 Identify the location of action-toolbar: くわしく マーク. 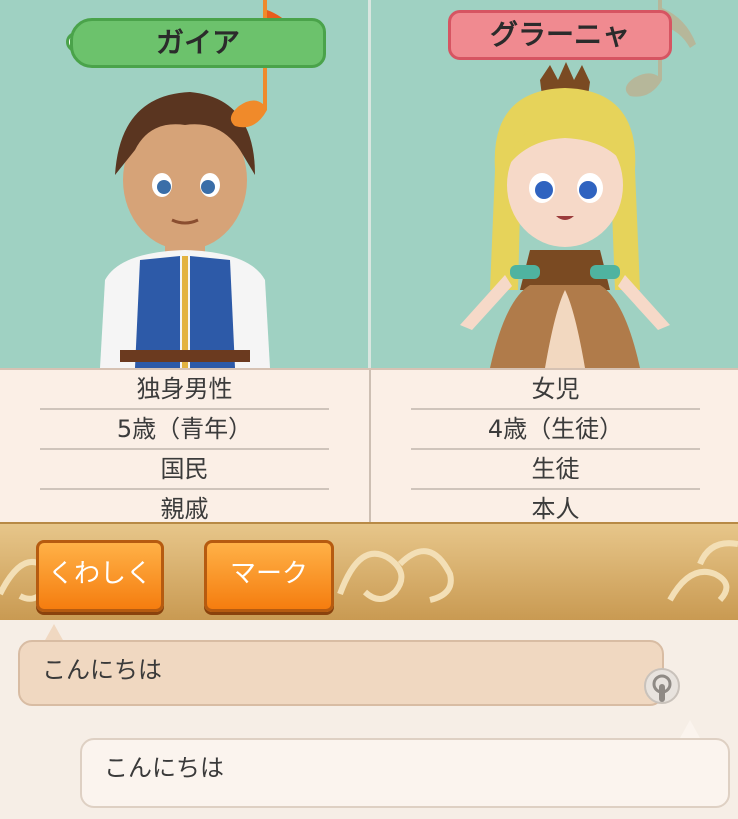
(369, 572).